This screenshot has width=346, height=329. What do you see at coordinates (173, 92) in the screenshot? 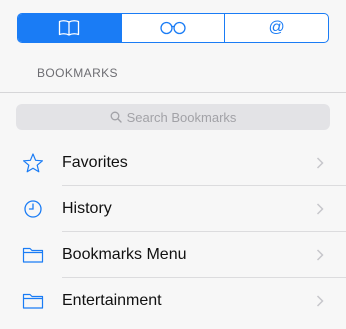
I see `divider` at bounding box center [173, 92].